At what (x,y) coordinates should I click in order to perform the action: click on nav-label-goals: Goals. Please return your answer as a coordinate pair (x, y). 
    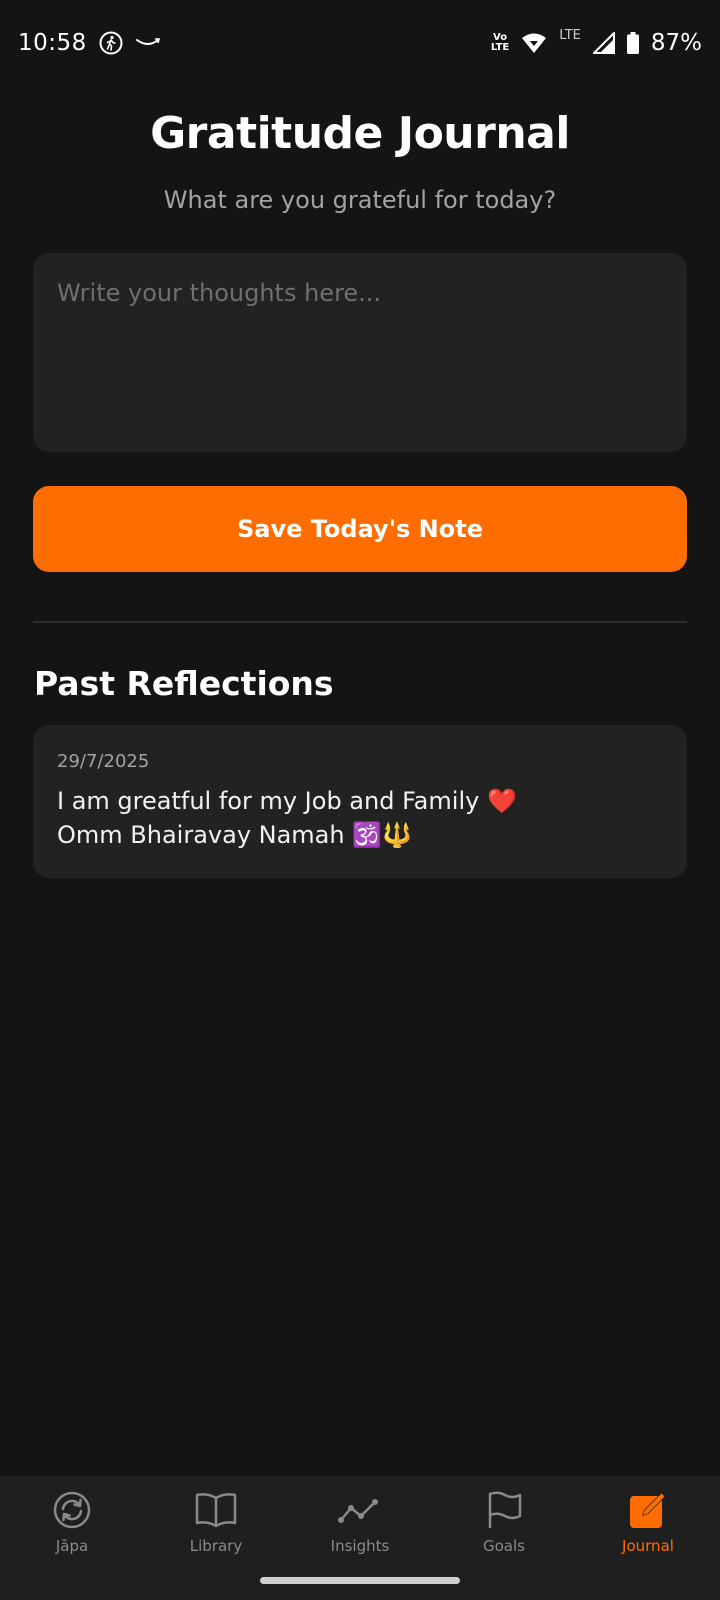
    Looking at the image, I should click on (504, 1546).